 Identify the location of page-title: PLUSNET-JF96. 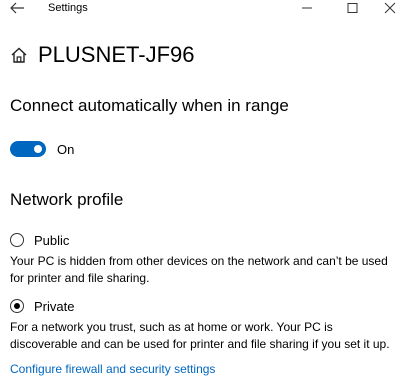
(116, 54).